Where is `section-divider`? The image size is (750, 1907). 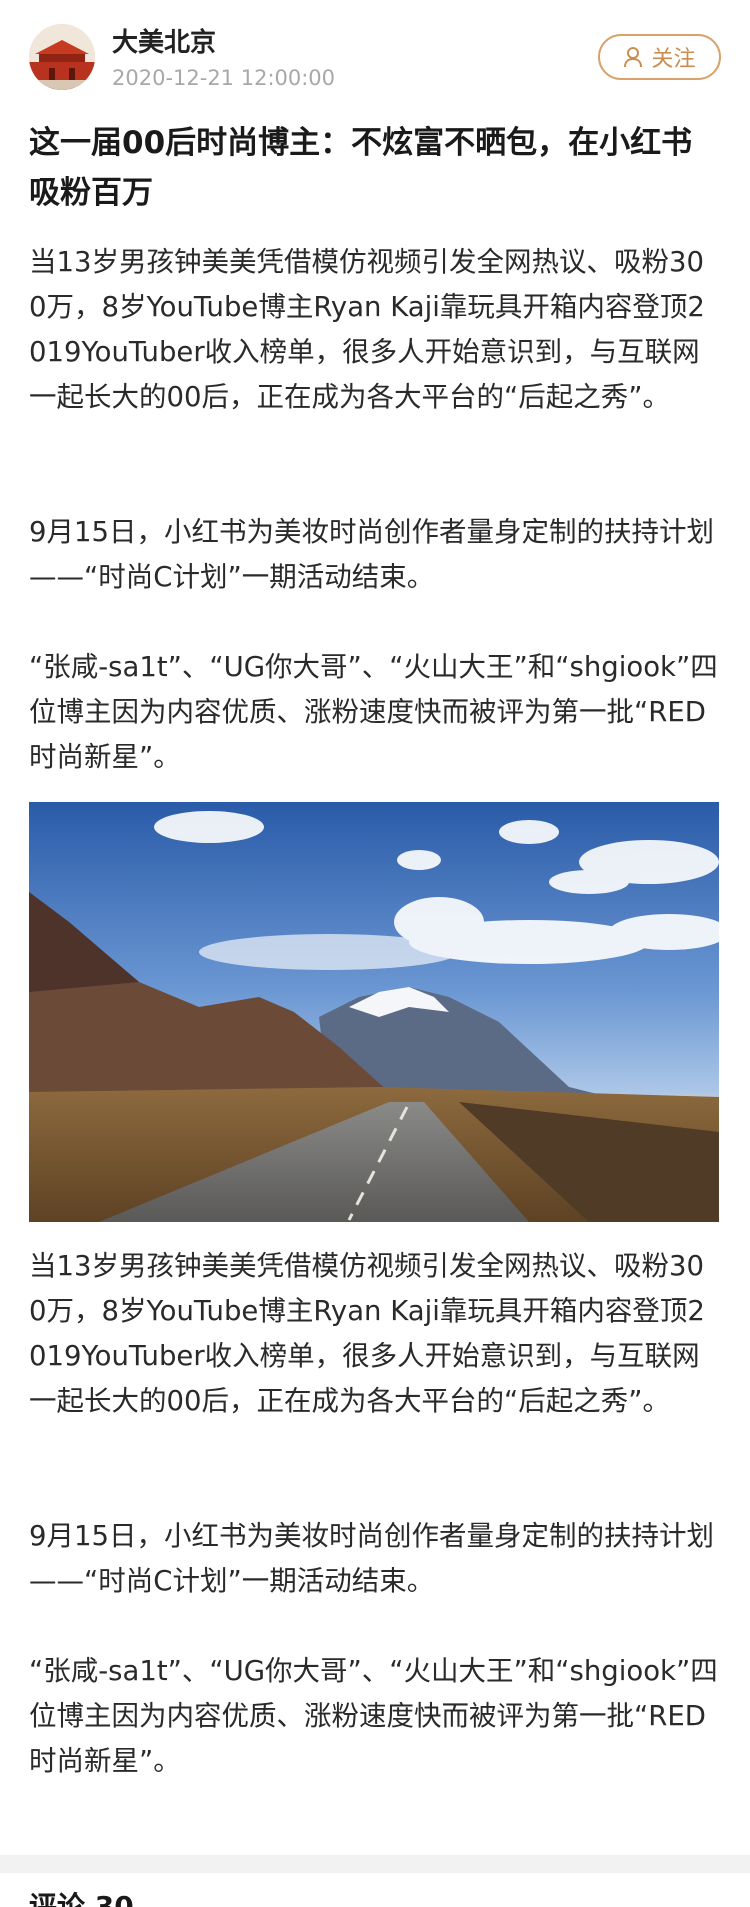 section-divider is located at coordinates (375, 1864).